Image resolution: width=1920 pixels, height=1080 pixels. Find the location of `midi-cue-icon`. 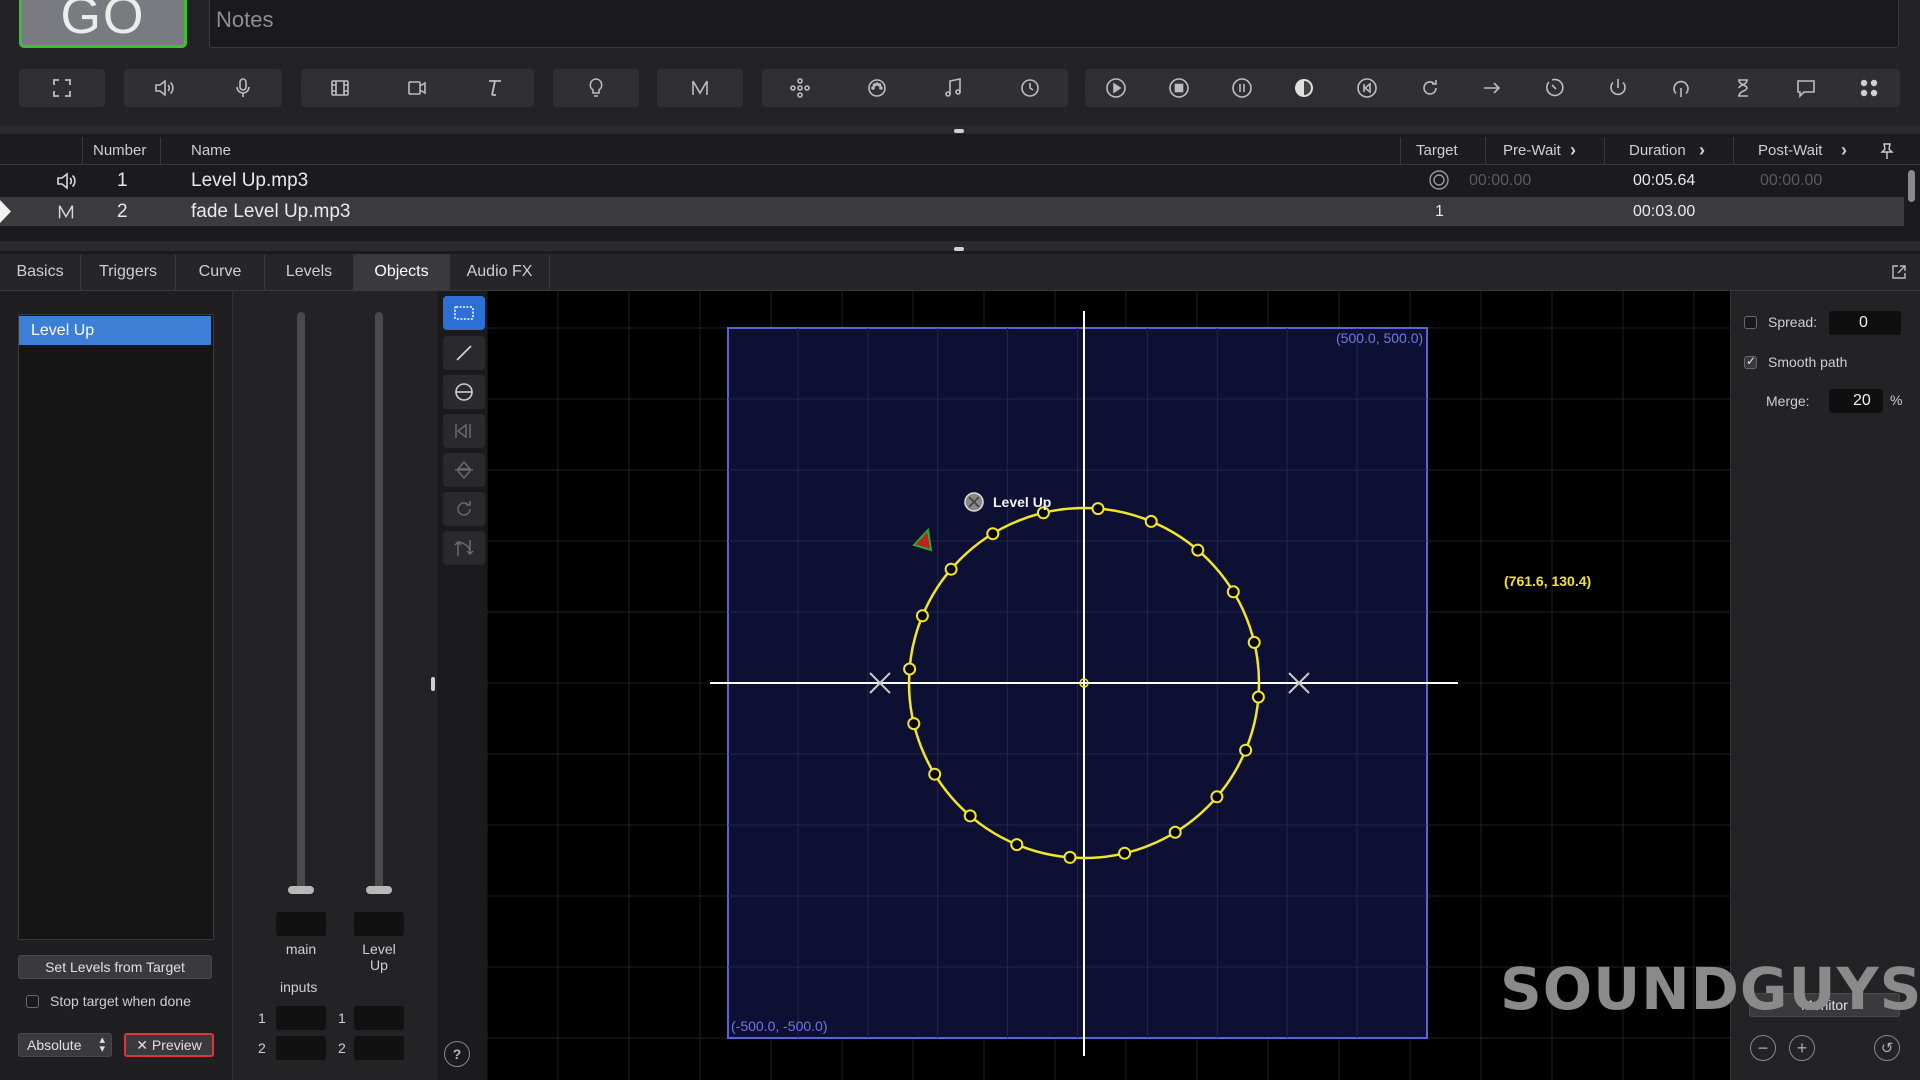

midi-cue-icon is located at coordinates (877, 88).